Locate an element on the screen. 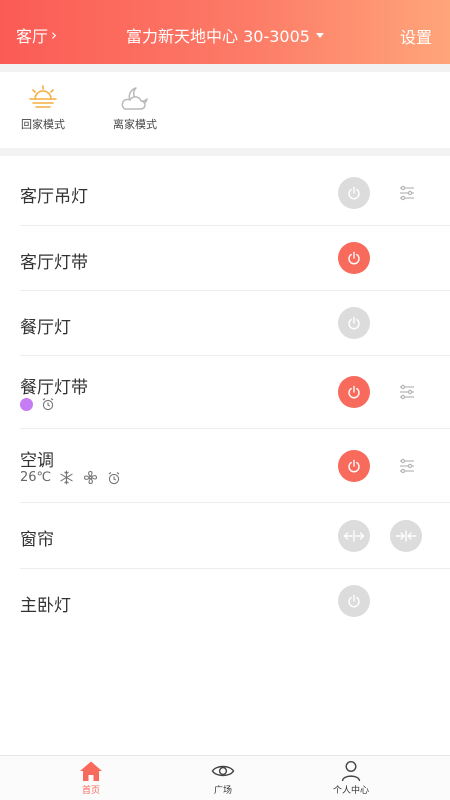 Image resolution: width=450 pixels, height=800 pixels. mode-away: 离家模式 is located at coordinates (135, 108).